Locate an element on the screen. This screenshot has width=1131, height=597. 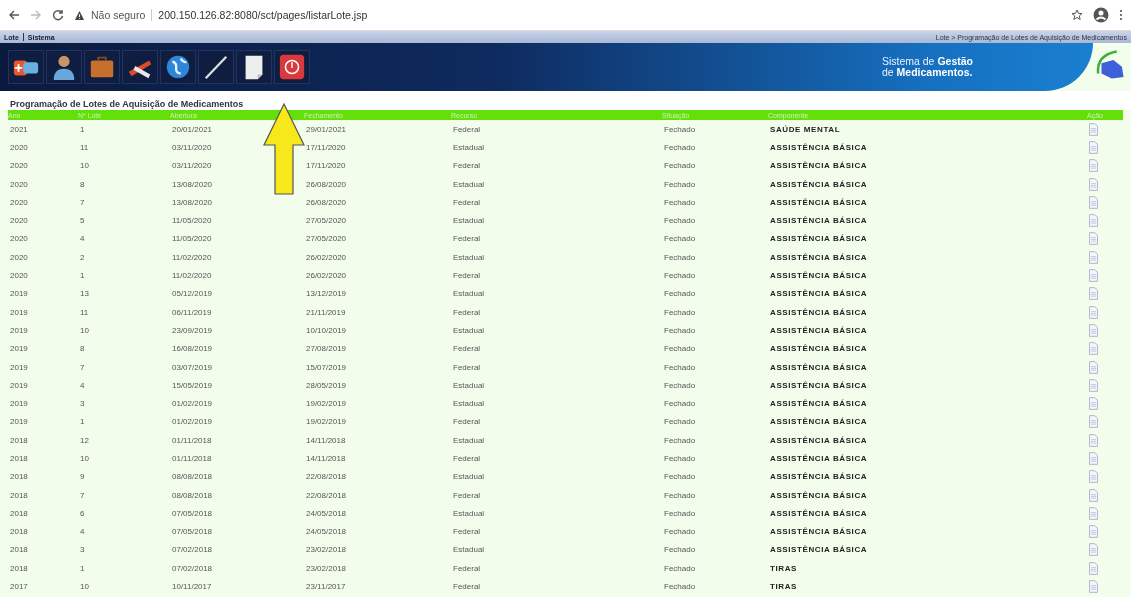
document-button is located at coordinates (254, 67).